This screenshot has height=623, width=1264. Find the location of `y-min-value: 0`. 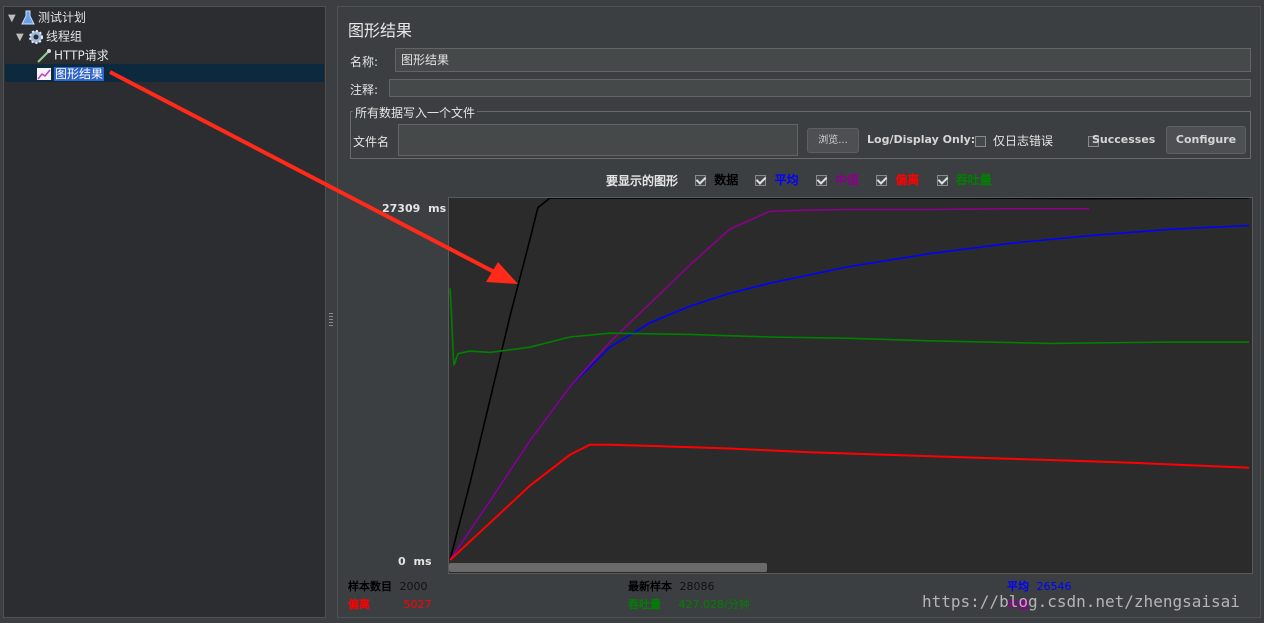

y-min-value: 0 is located at coordinates (402, 561).